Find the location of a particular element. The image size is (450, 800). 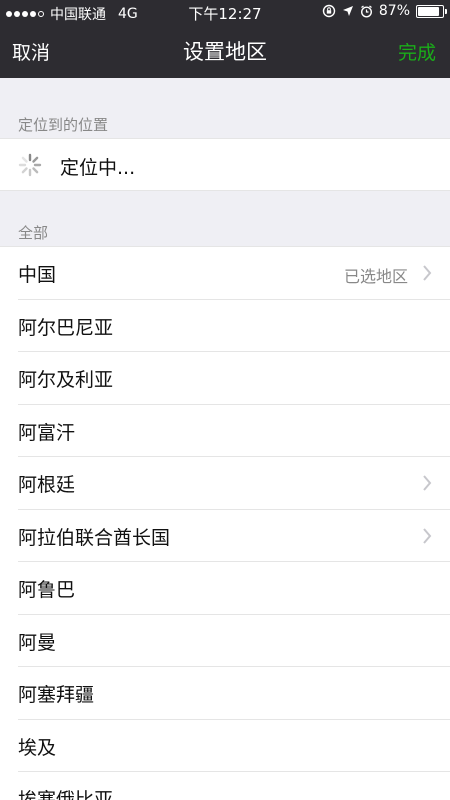

status-bar: 中国联通 4G 下午12:27 87% is located at coordinates (225, 12).